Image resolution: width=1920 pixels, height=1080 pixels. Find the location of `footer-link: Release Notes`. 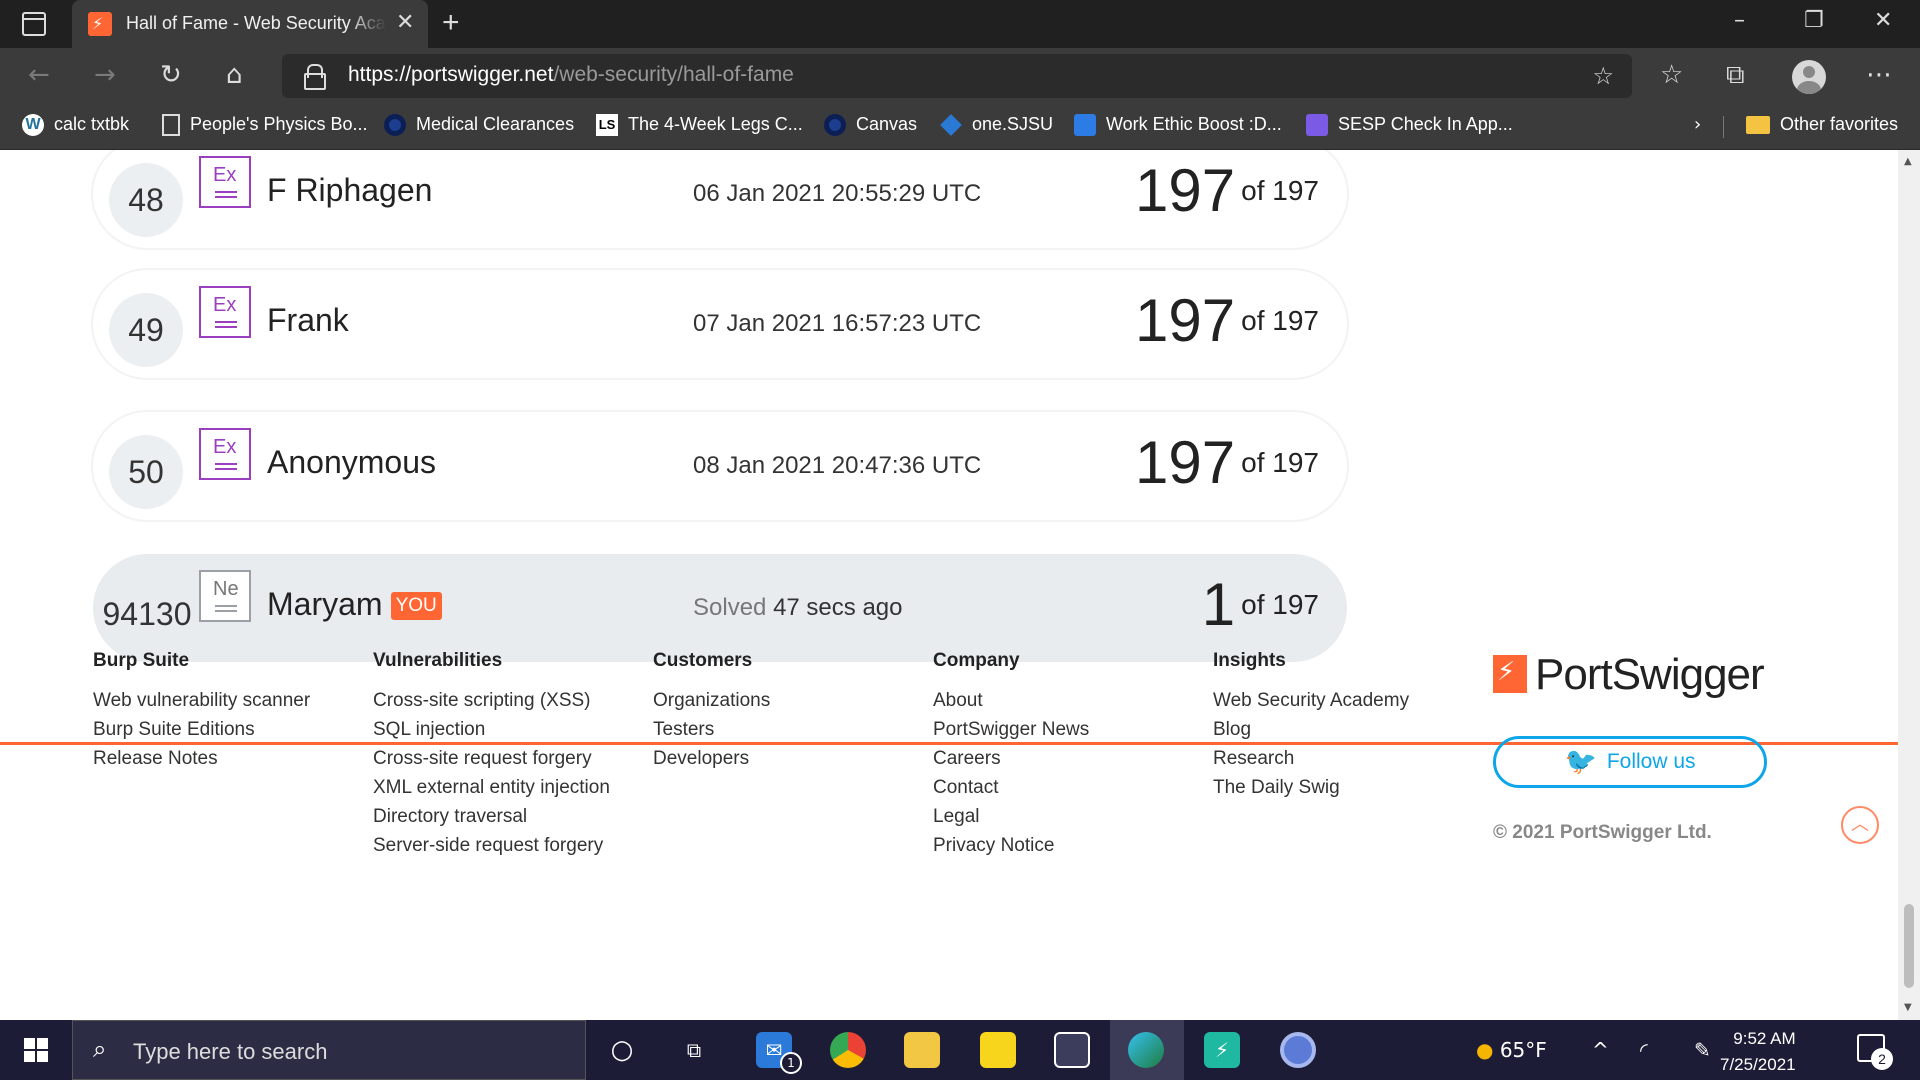

footer-link: Release Notes is located at coordinates (201, 758).